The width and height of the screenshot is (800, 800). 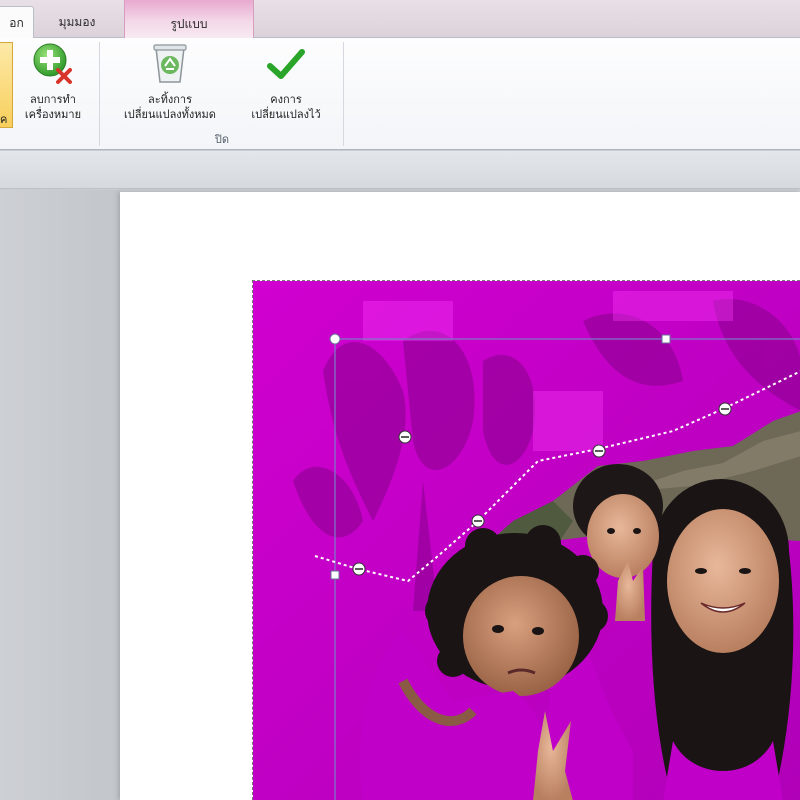 What do you see at coordinates (222, 139) in the screenshot?
I see `close-group-label: ปิด` at bounding box center [222, 139].